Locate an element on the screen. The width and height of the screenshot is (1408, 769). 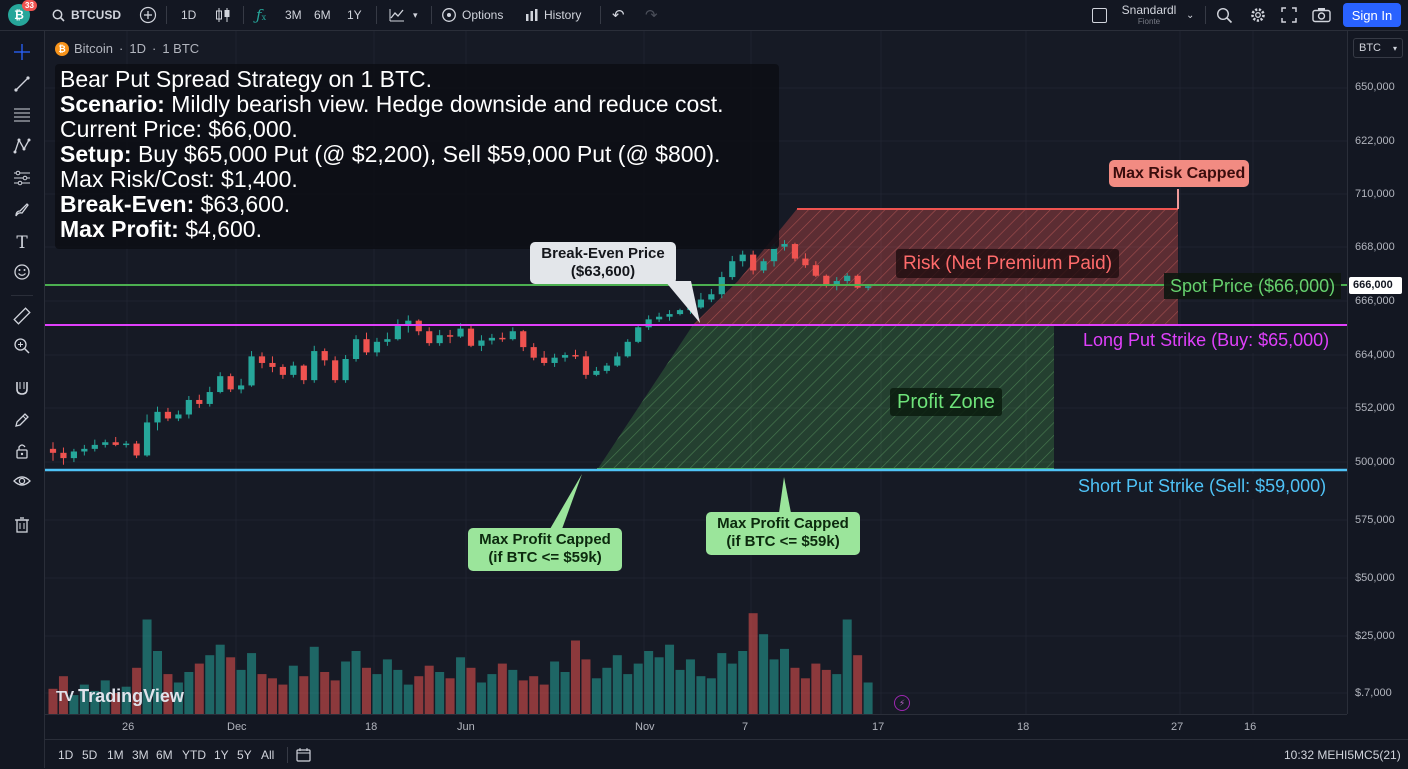
horizontal-lines-tool is located at coordinates (22, 117).